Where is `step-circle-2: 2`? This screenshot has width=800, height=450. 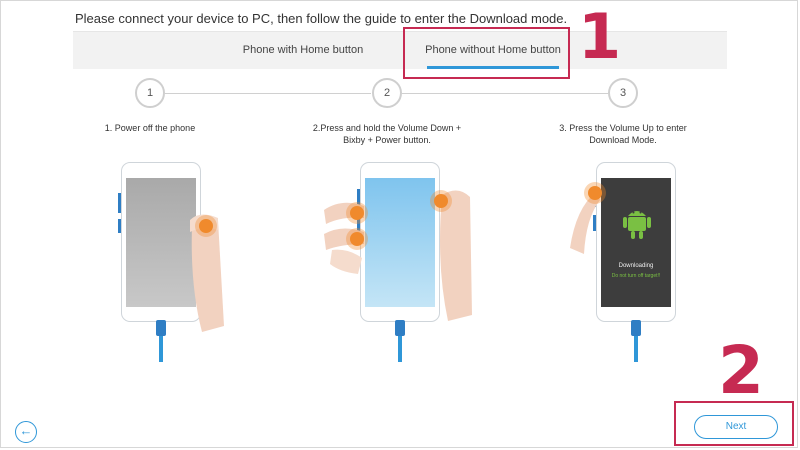 step-circle-2: 2 is located at coordinates (387, 93).